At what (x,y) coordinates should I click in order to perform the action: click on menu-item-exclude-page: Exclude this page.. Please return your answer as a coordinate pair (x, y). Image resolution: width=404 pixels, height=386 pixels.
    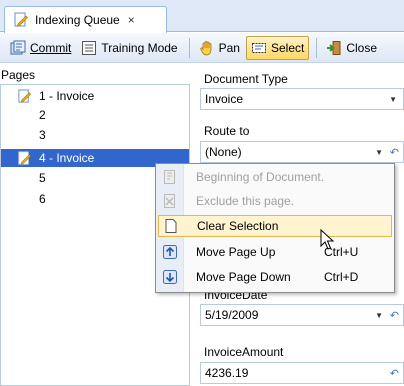
    Looking at the image, I should click on (275, 201).